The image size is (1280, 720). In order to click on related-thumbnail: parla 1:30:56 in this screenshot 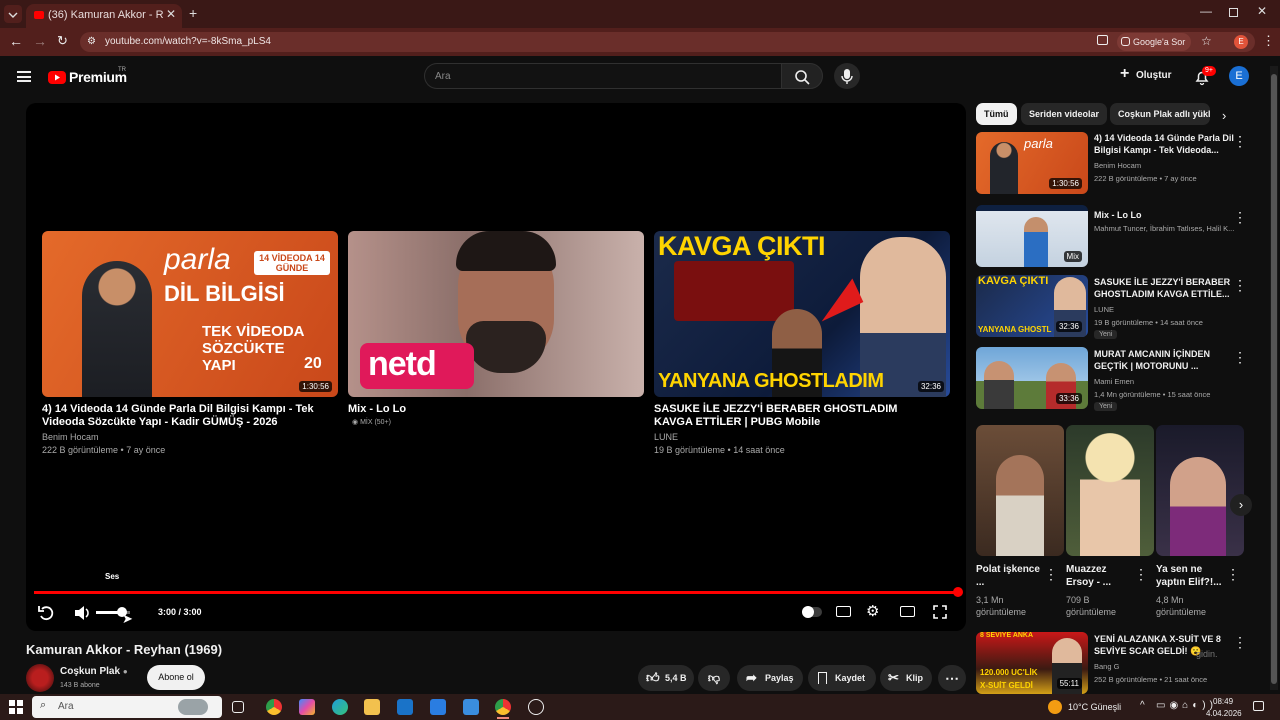, I will do `click(1032, 163)`.